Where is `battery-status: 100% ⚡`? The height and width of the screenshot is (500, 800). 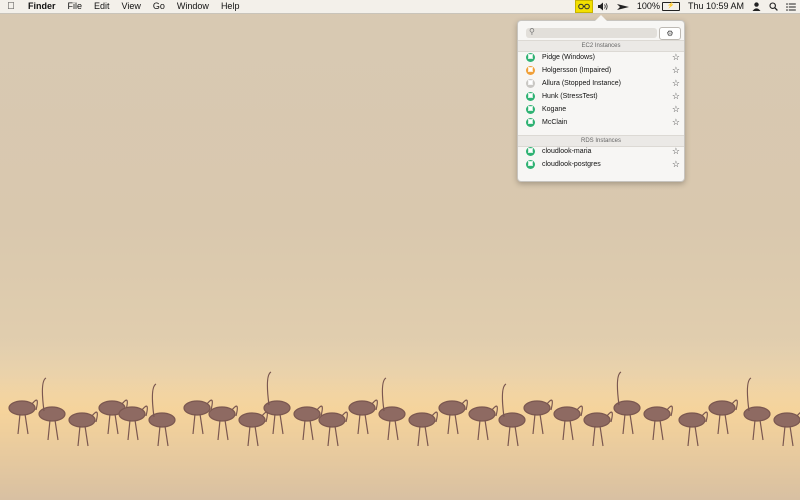
battery-status: 100% ⚡ is located at coordinates (658, 6).